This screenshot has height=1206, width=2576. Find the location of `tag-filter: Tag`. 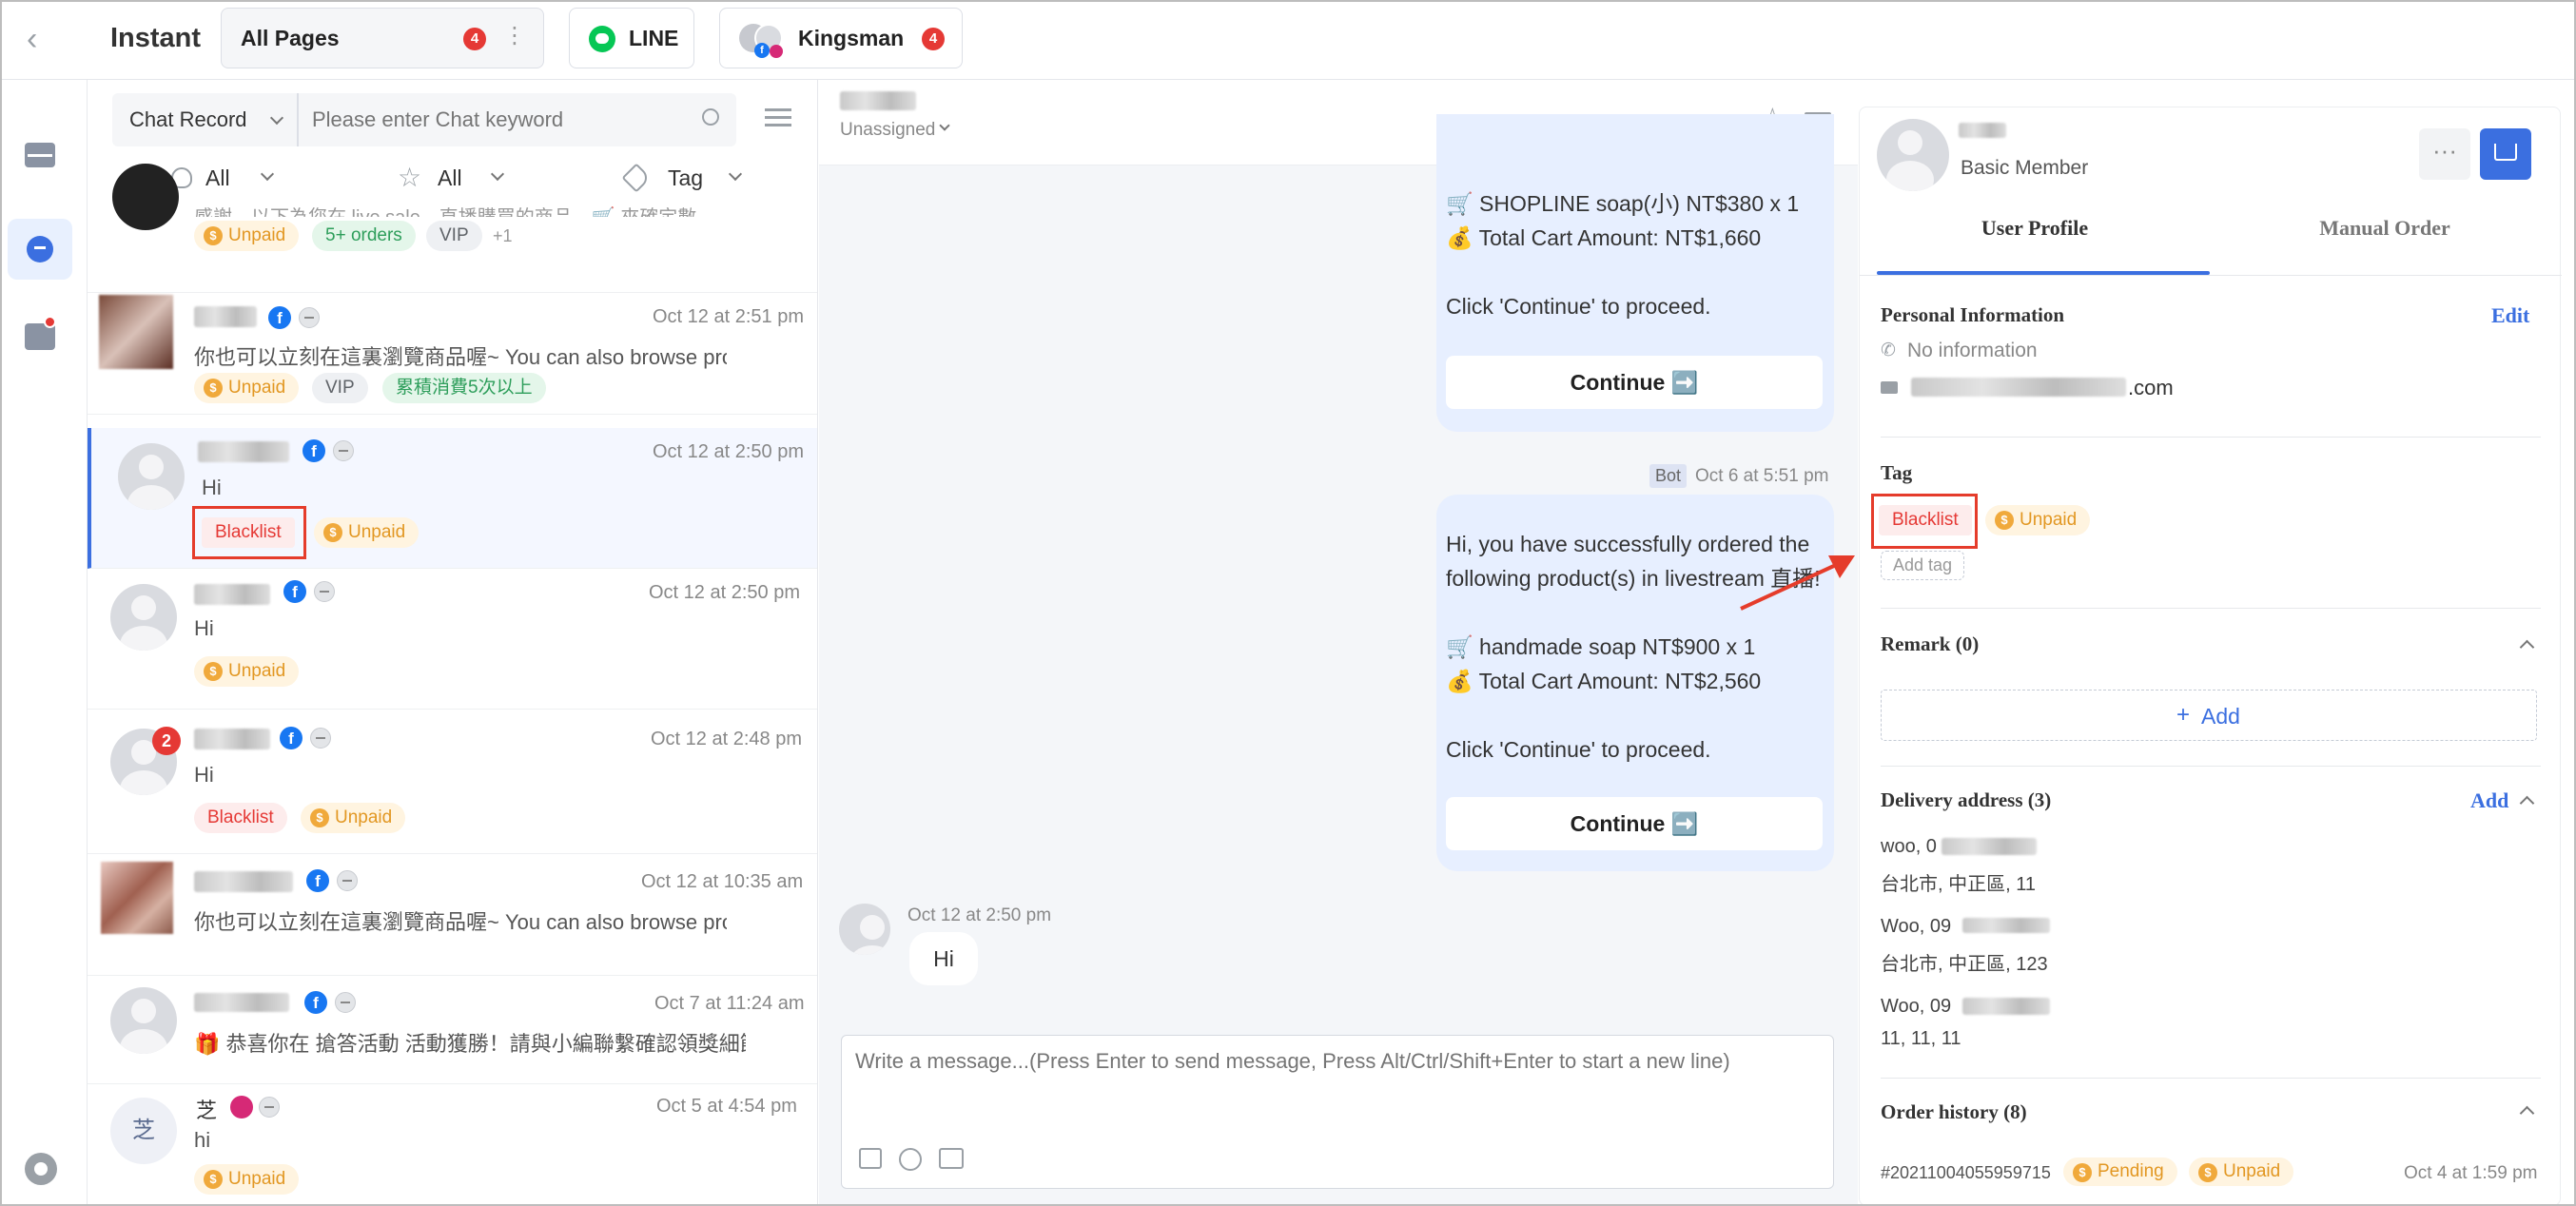

tag-filter: Tag is located at coordinates (690, 179).